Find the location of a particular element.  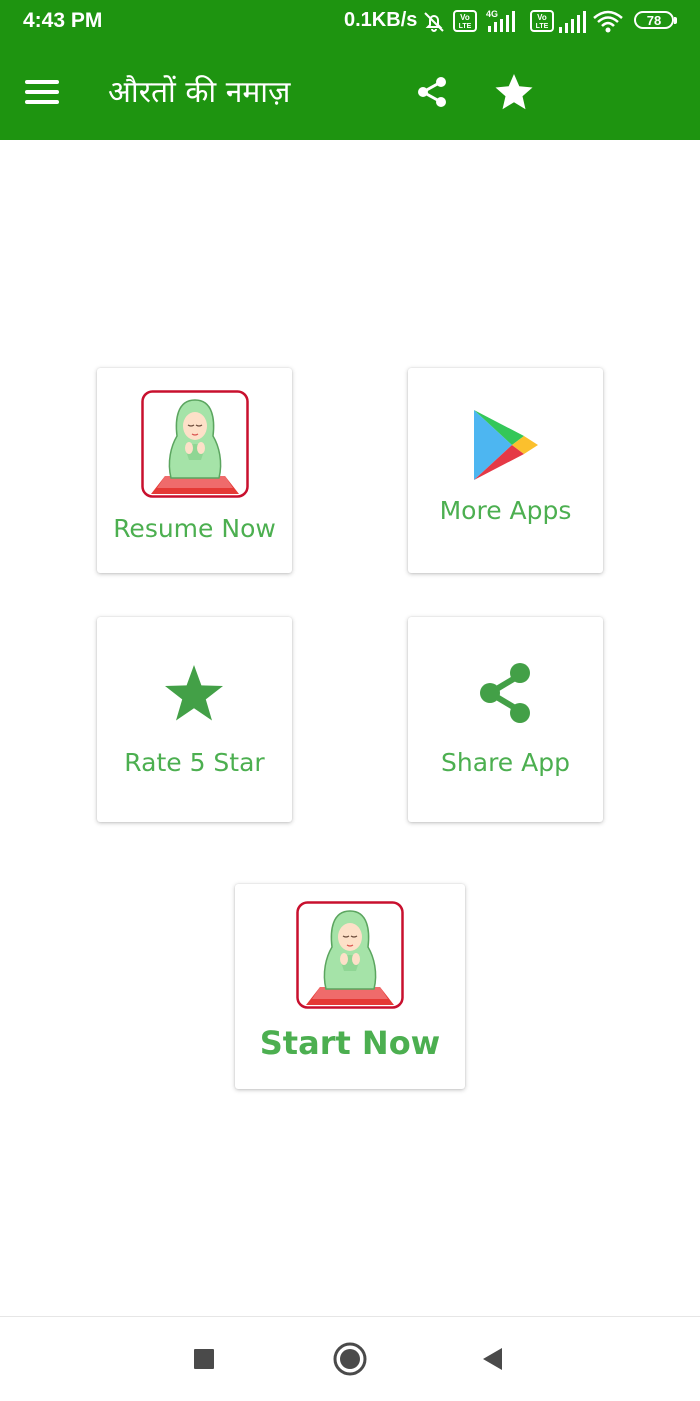

rate-5-star-card: Rate 5 Star is located at coordinates (194, 719).